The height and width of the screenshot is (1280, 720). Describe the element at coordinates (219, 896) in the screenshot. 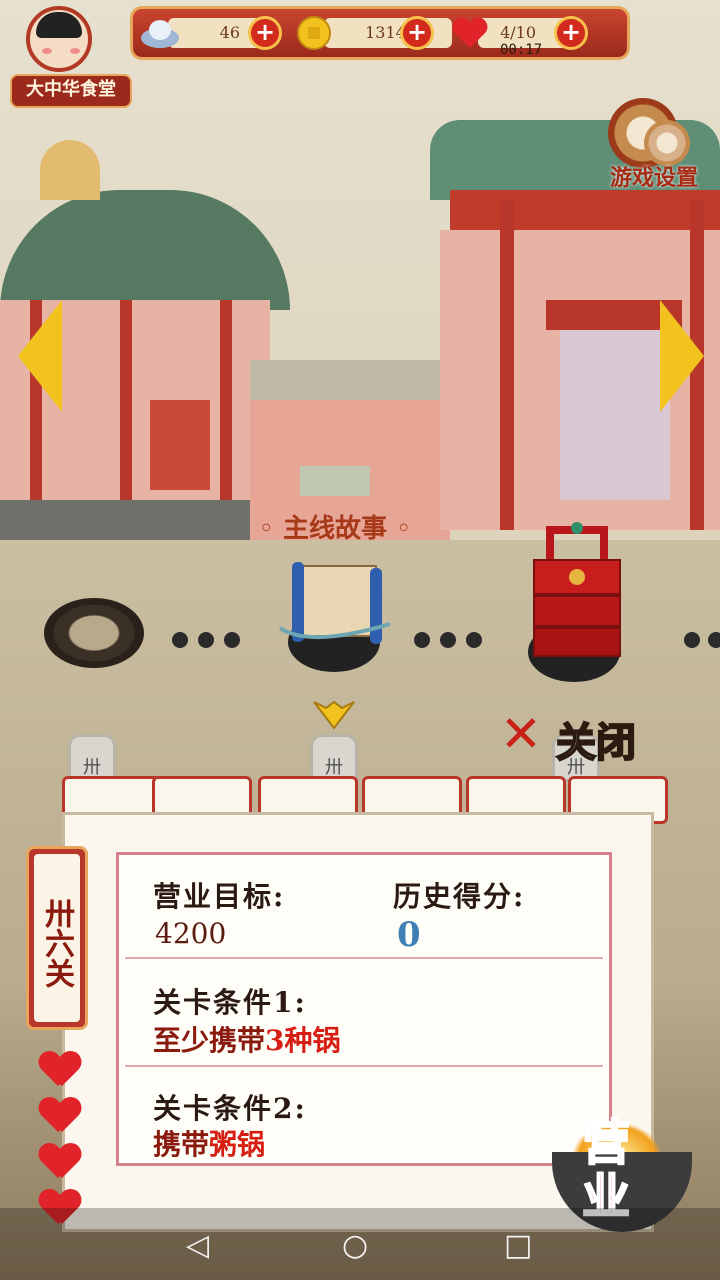

I see `business-target-label: 营业目标:` at that location.